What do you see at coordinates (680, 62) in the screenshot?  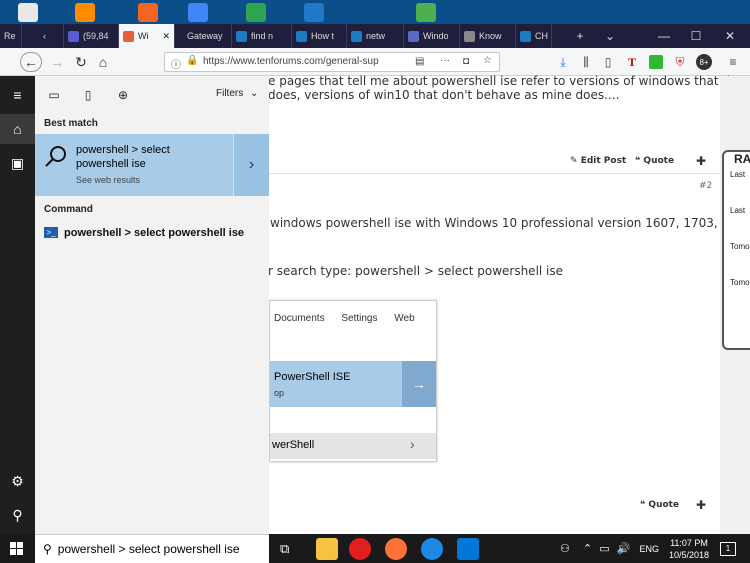 I see `shield-icon: ⛨` at bounding box center [680, 62].